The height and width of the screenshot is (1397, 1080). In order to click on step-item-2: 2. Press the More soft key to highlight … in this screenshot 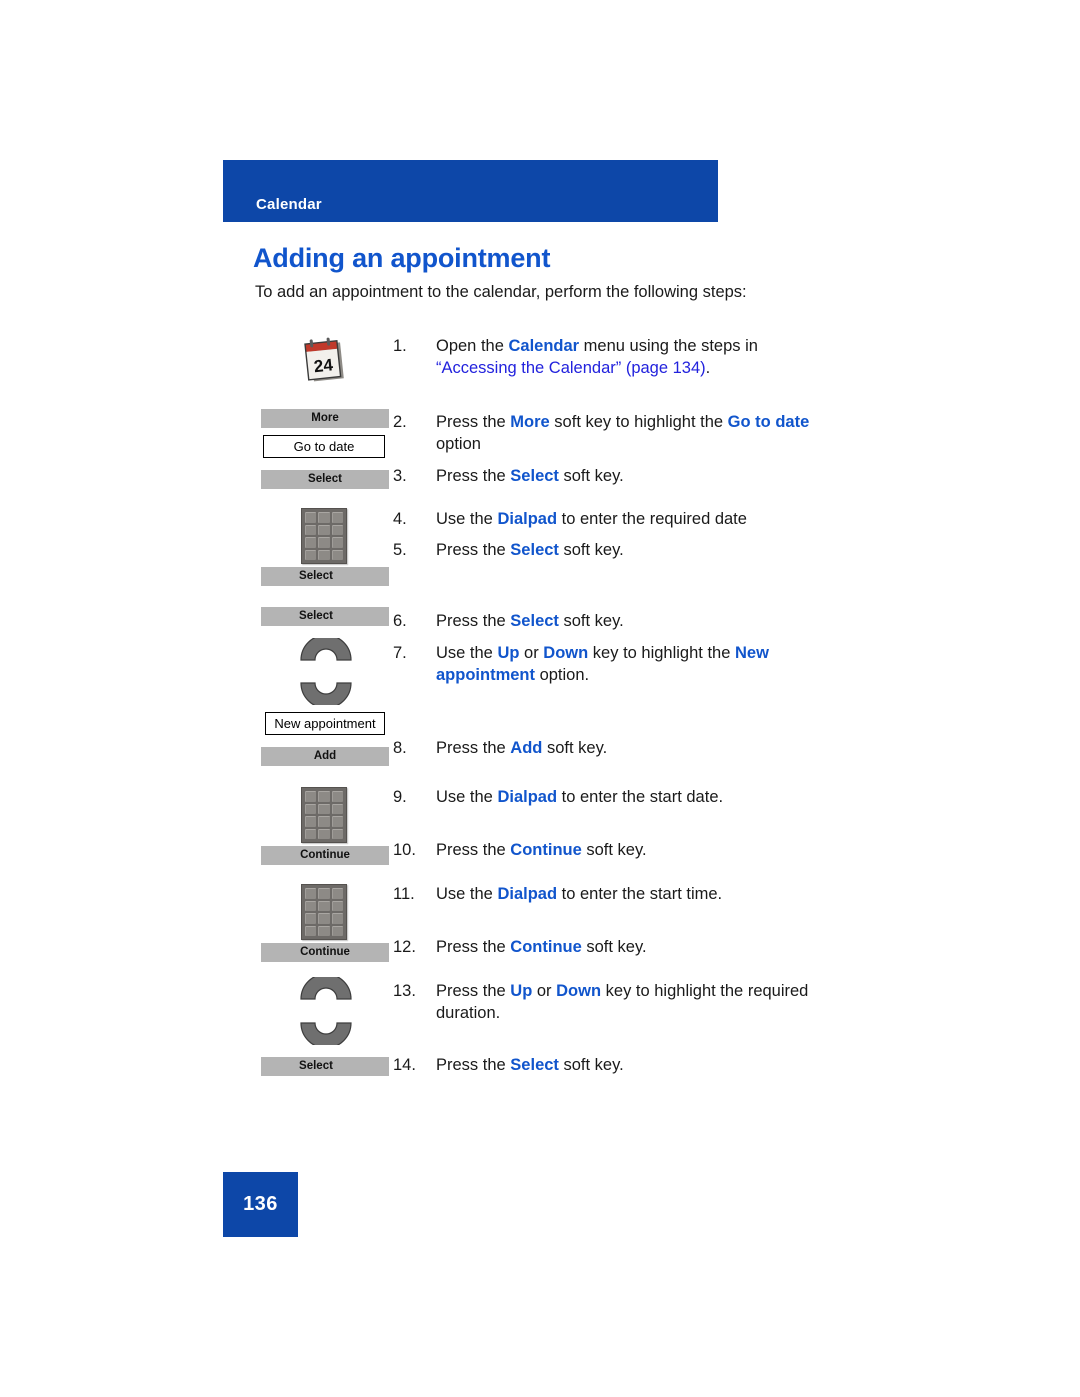, I will do `click(618, 434)`.